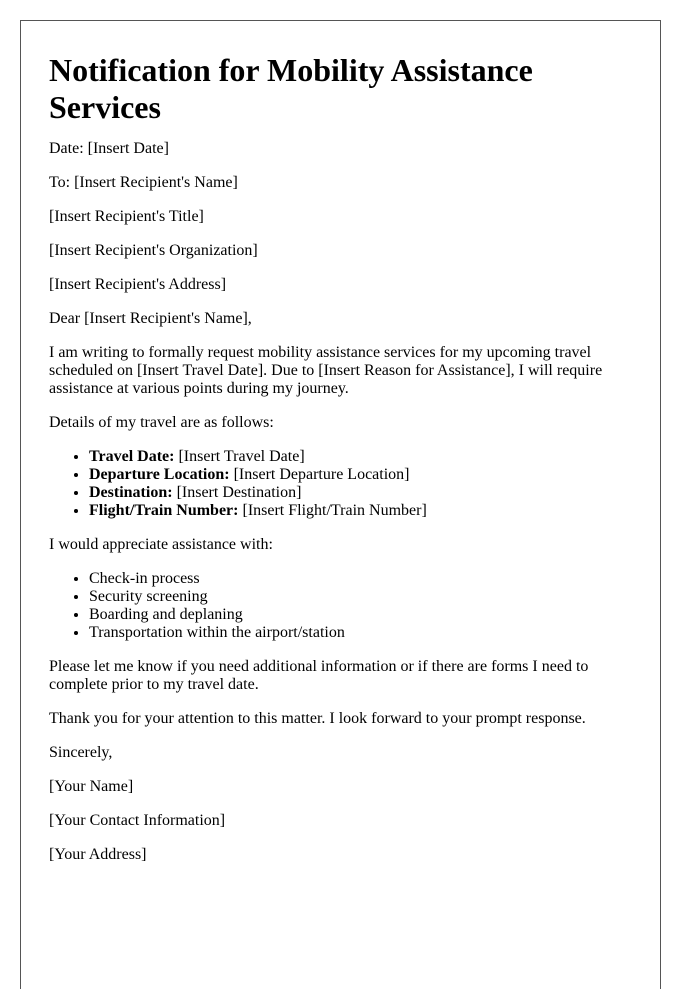  Describe the element at coordinates (359, 615) in the screenshot. I see `assistance-item: Boarding and deplaning` at that location.